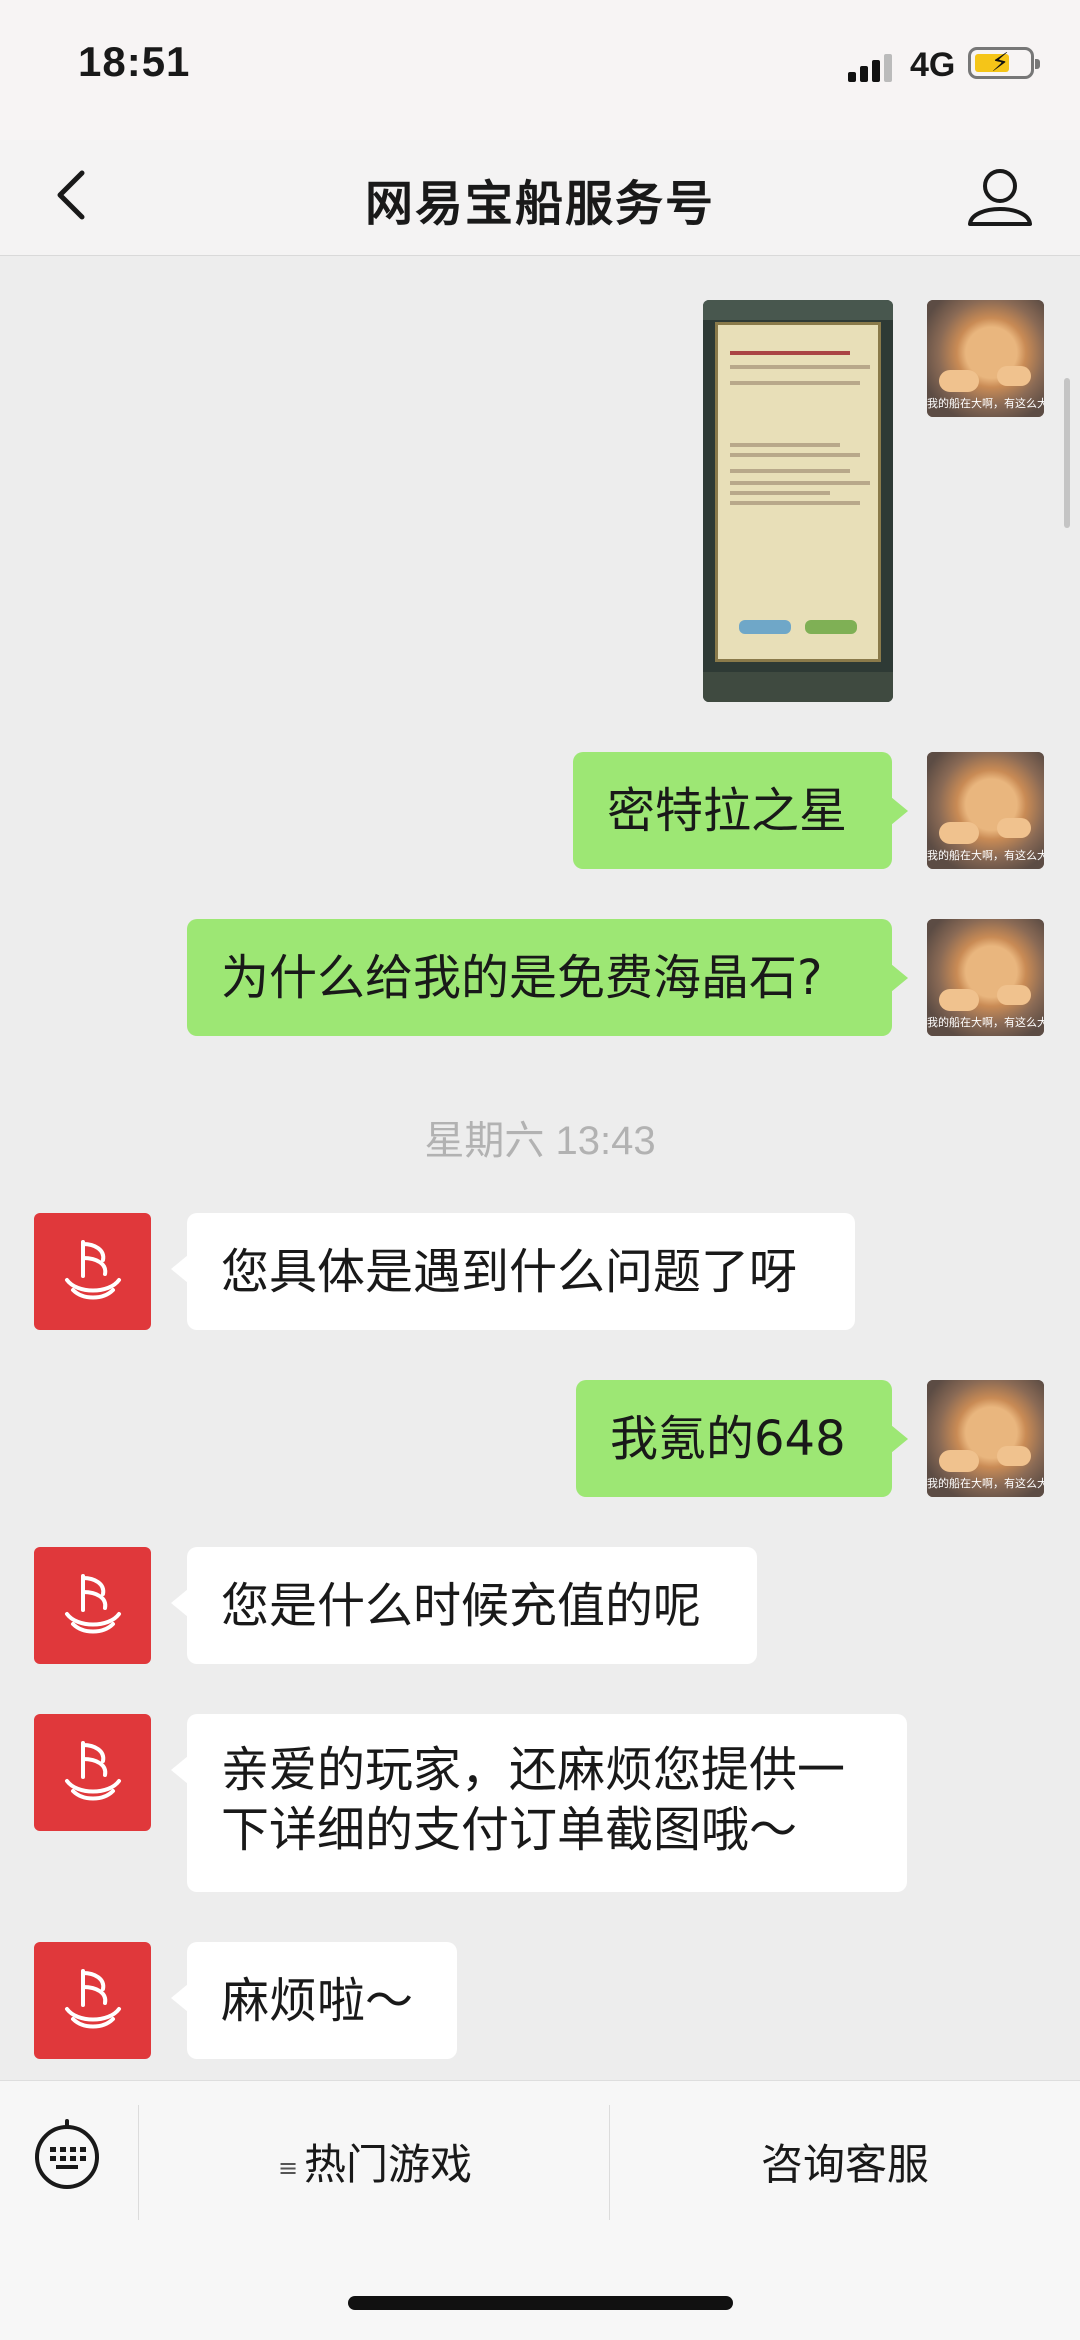 The height and width of the screenshot is (2340, 1080). What do you see at coordinates (540, 1141) in the screenshot?
I see `chat-timestamp: 星期六 13:43` at bounding box center [540, 1141].